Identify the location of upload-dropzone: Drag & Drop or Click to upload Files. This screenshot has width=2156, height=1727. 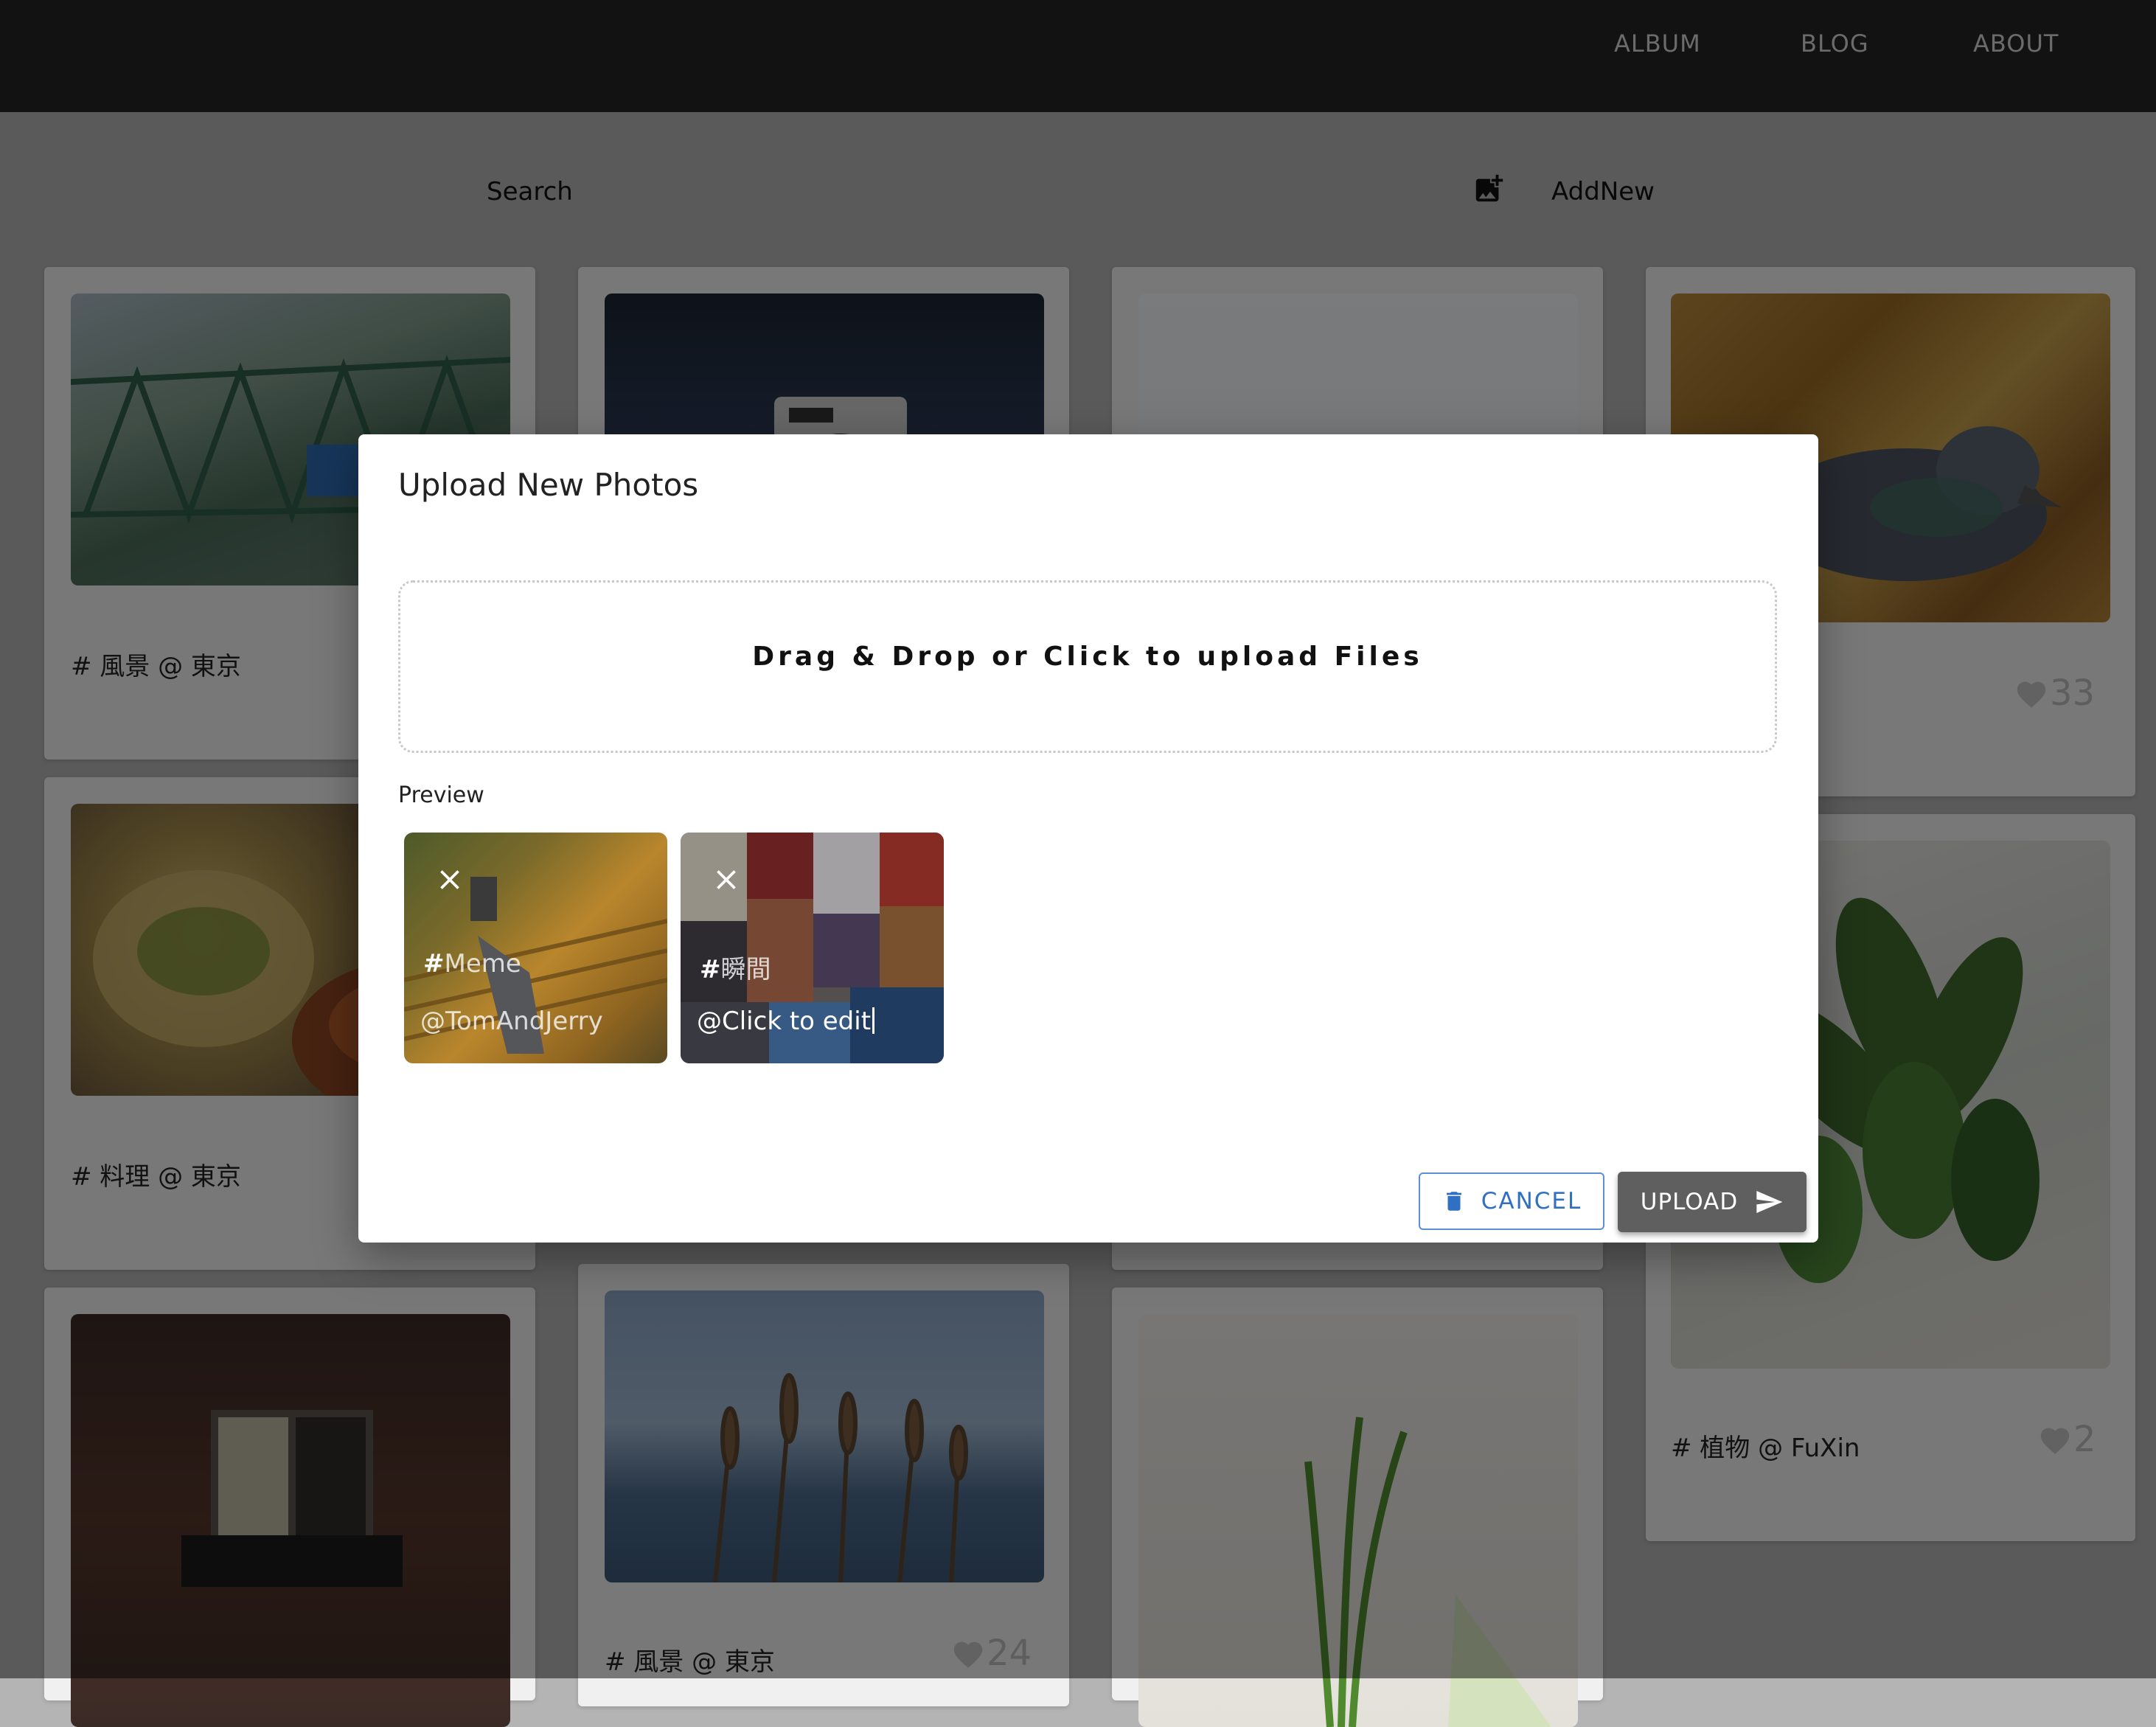
(1087, 666).